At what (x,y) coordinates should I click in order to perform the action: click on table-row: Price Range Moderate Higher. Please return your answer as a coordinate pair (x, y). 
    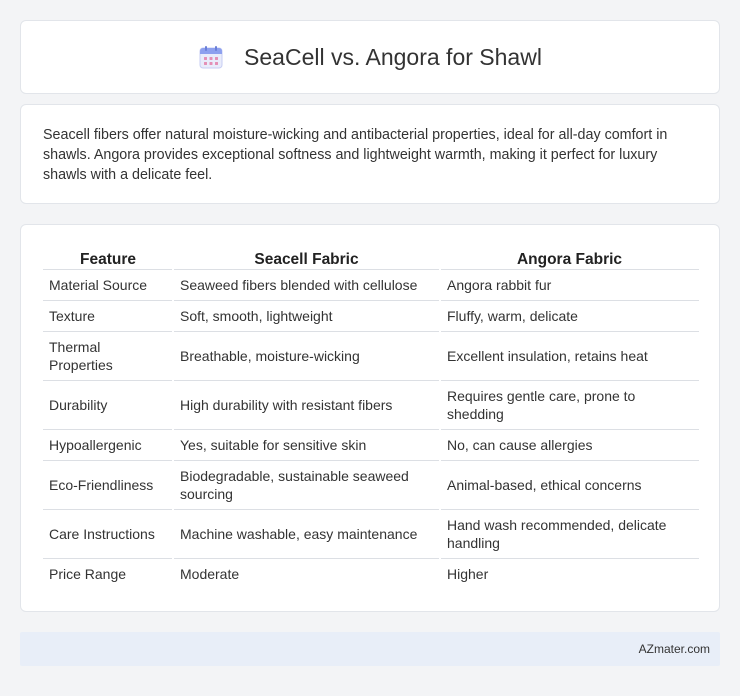
    Looking at the image, I should click on (371, 573).